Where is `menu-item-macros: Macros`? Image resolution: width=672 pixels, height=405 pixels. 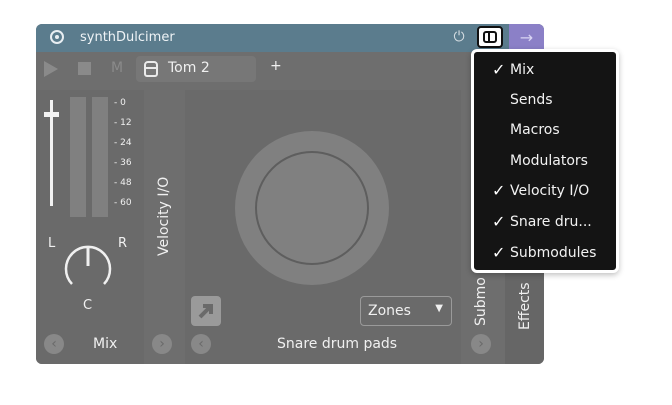
menu-item-macros: Macros is located at coordinates (545, 131).